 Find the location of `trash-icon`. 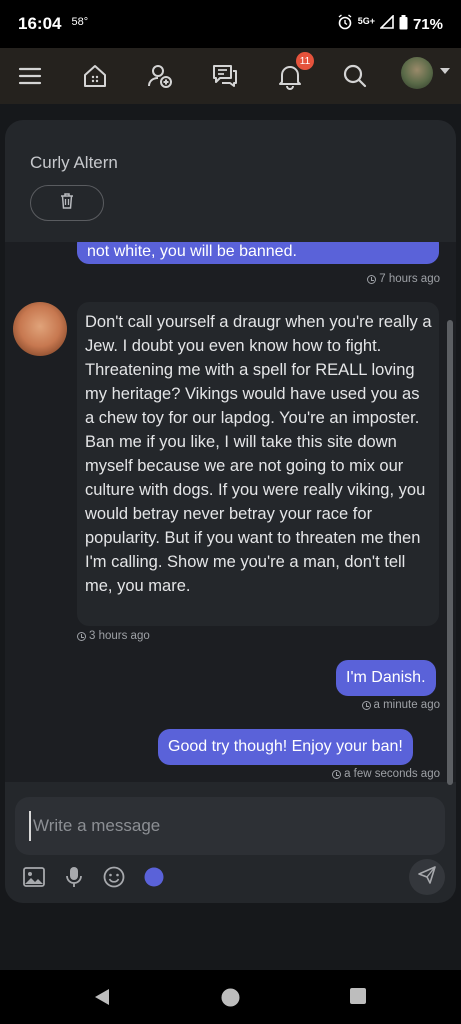

trash-icon is located at coordinates (67, 203).